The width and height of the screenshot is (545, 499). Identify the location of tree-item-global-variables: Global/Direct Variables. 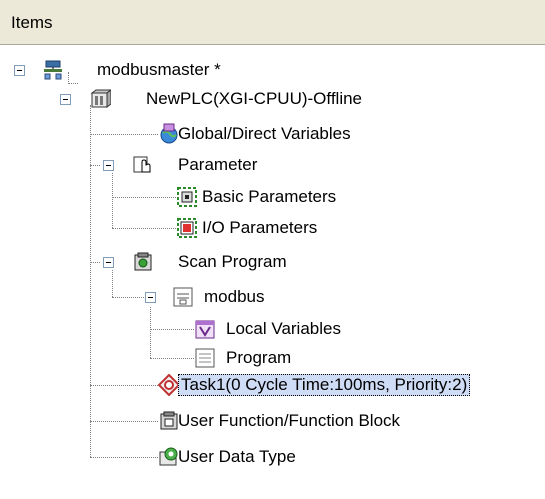
(264, 134).